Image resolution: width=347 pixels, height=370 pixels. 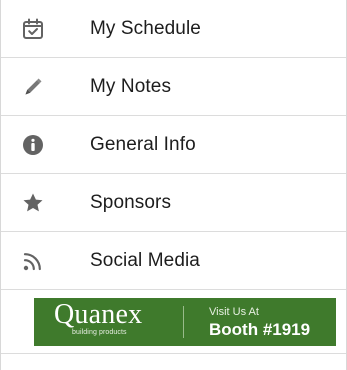 I want to click on sponsor-brand-name: Quanex, so click(x=98, y=314).